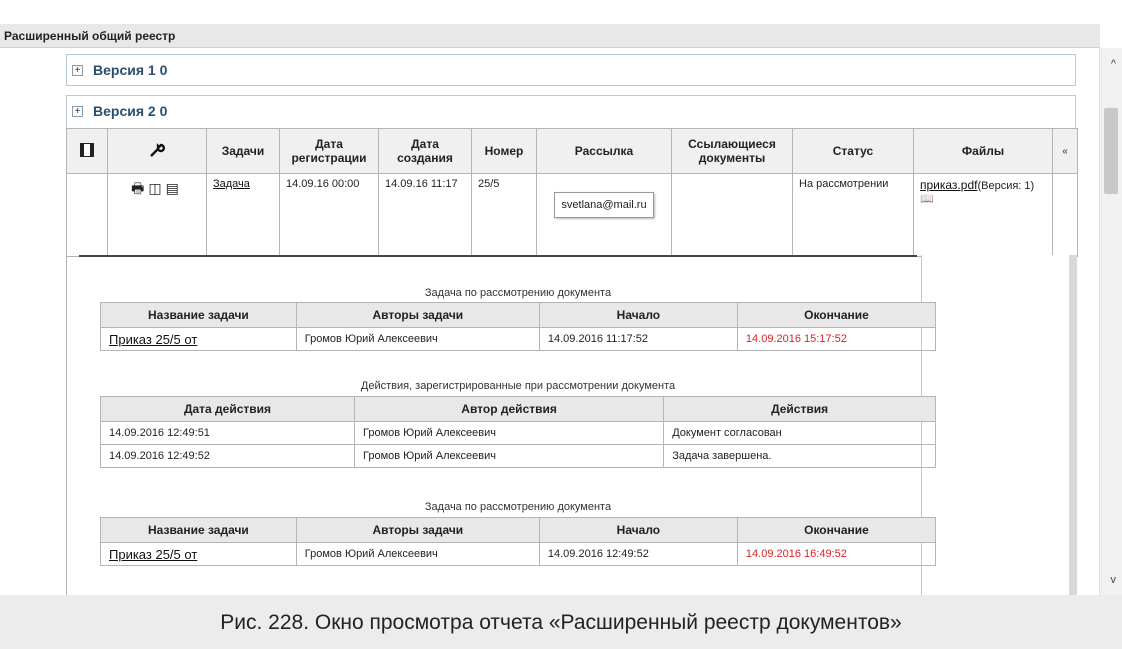 The height and width of the screenshot is (649, 1122). What do you see at coordinates (137, 188) in the screenshot?
I see `print-icon: 🖶` at bounding box center [137, 188].